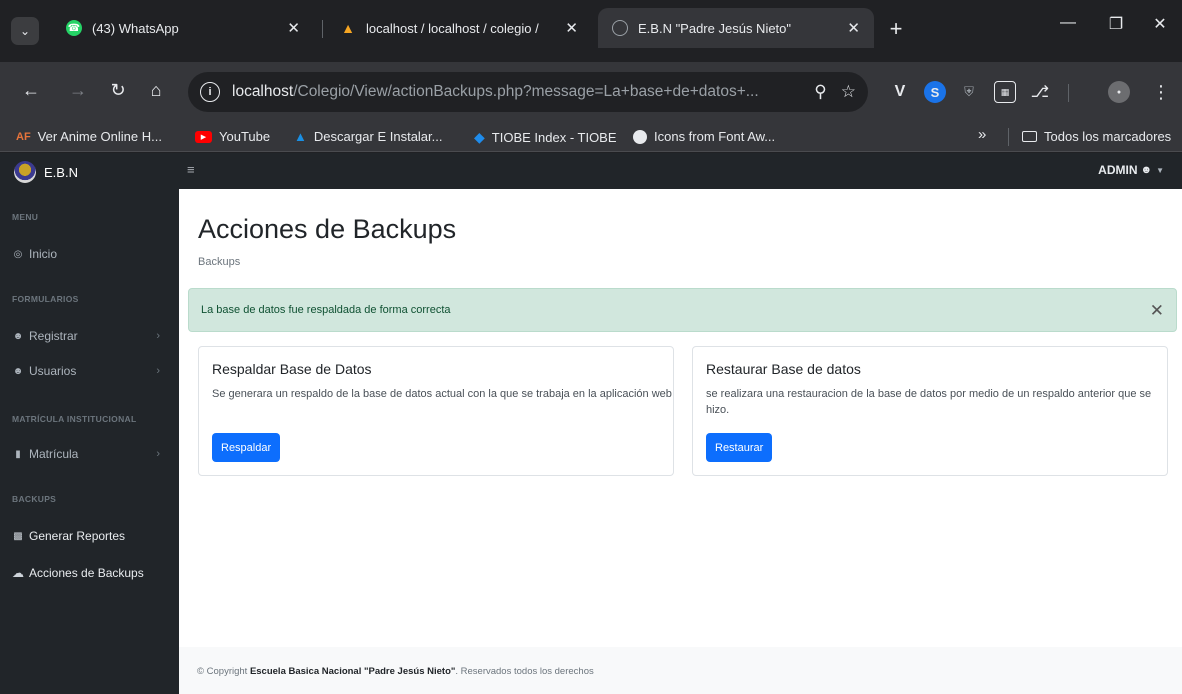 This screenshot has width=1182, height=694. Describe the element at coordinates (18, 371) in the screenshot. I see `users-icon: ☻` at that location.